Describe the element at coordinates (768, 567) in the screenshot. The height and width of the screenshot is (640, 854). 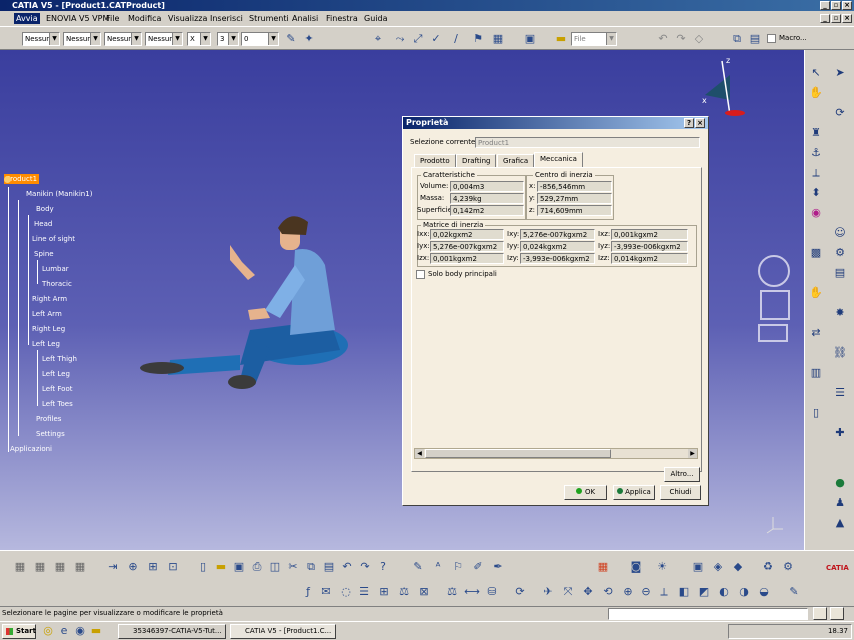
I see `sim-icon: ♻` at that location.